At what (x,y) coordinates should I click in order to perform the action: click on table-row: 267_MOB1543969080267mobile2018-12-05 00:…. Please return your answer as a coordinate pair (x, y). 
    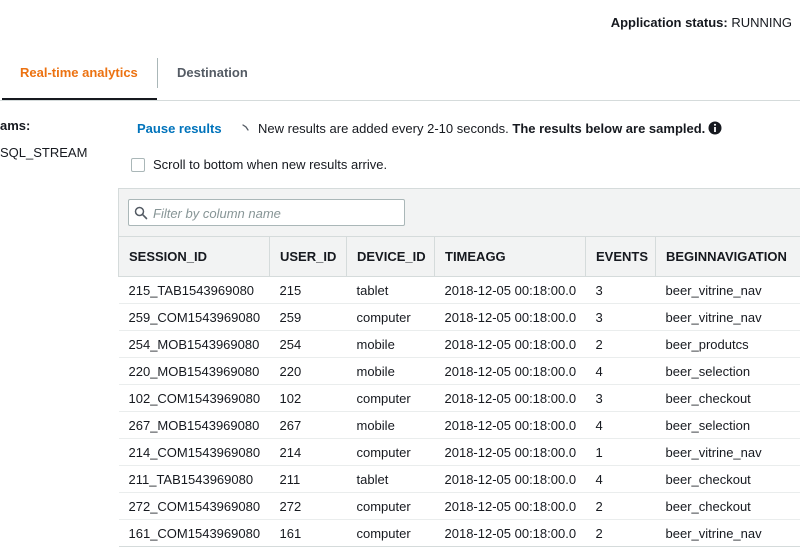
    Looking at the image, I should click on (459, 425).